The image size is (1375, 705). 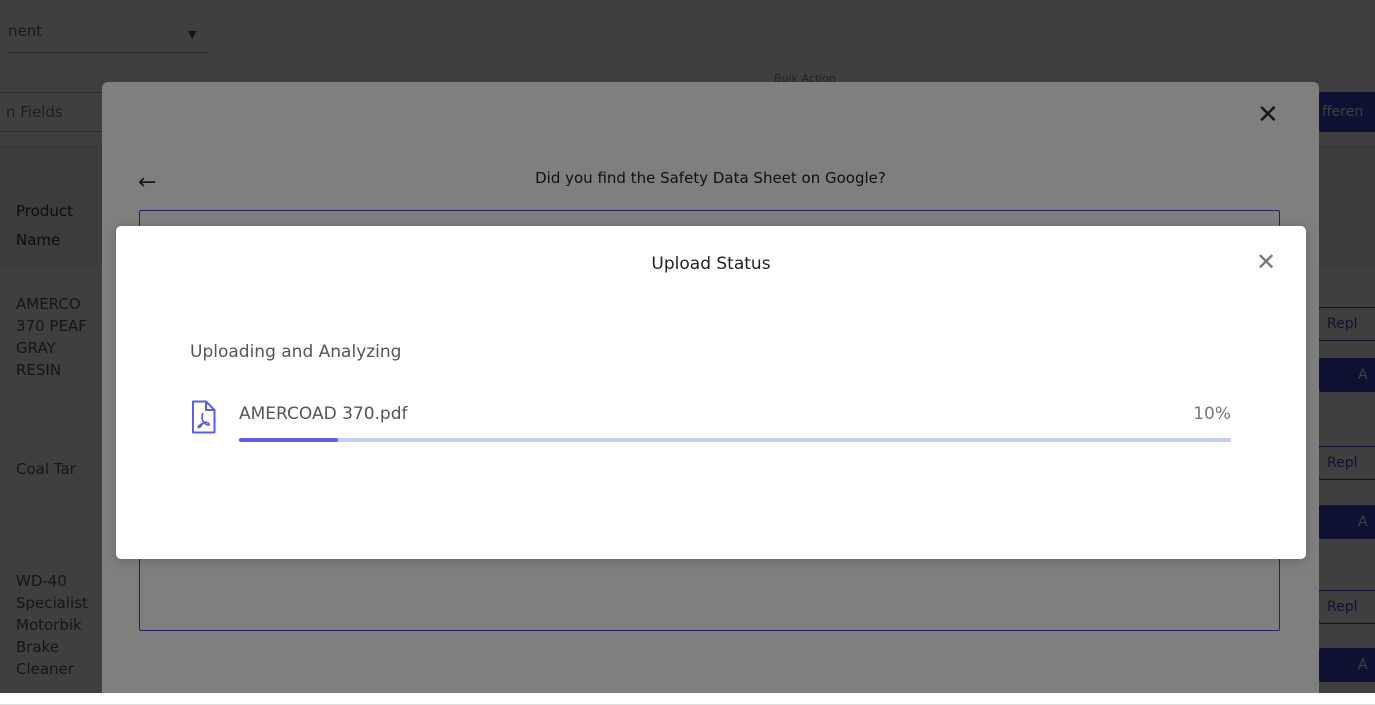 What do you see at coordinates (711, 264) in the screenshot?
I see `modal-title: Upload Status` at bounding box center [711, 264].